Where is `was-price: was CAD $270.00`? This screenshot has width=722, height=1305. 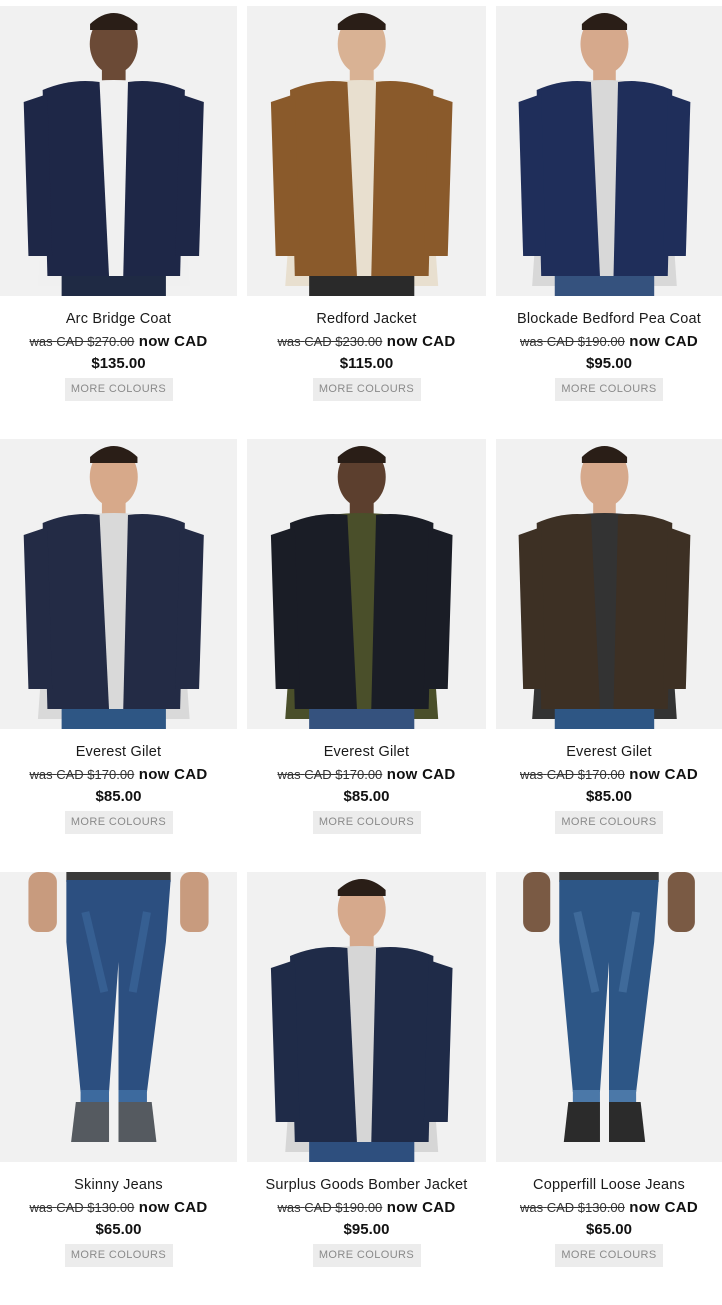 was-price: was CAD $270.00 is located at coordinates (81, 341).